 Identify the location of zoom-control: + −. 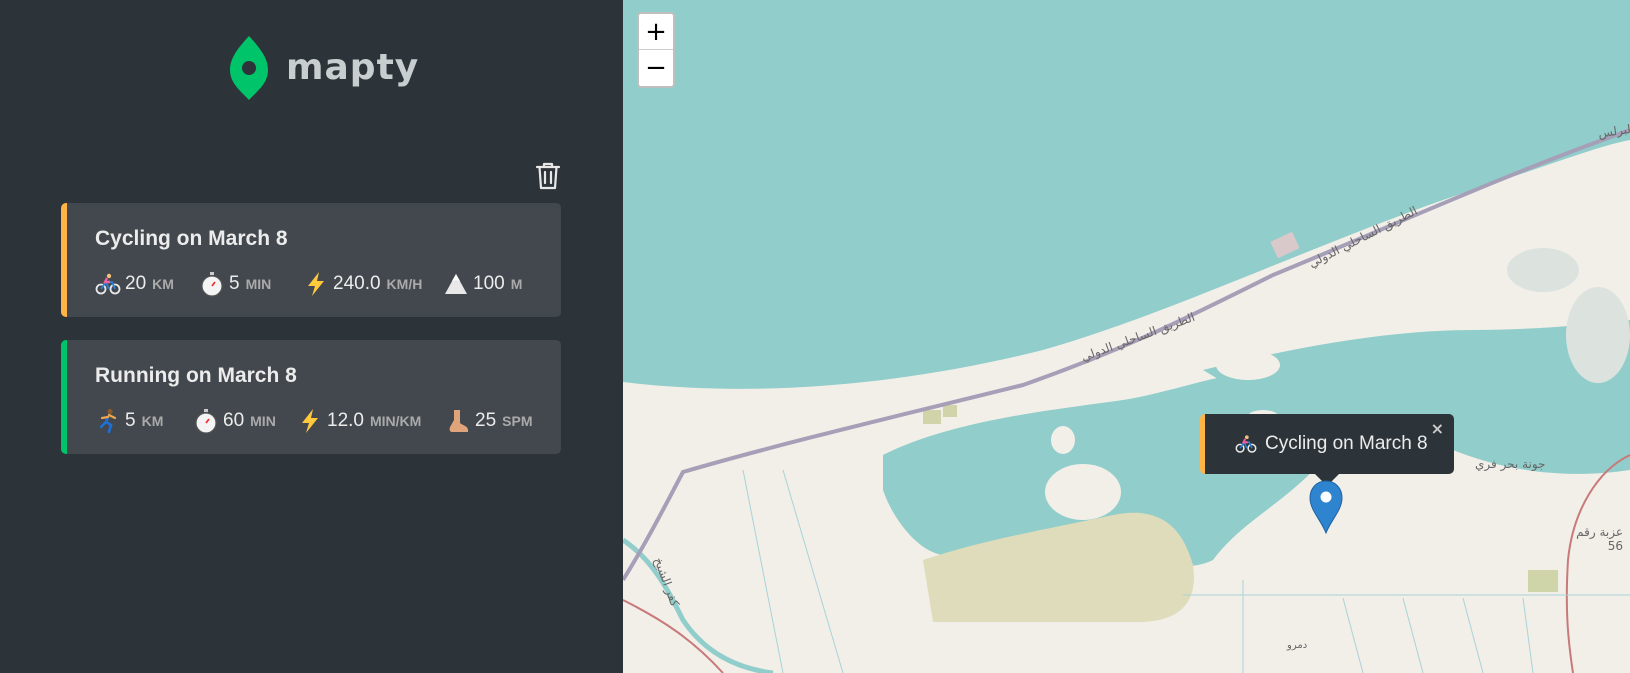
(656, 50).